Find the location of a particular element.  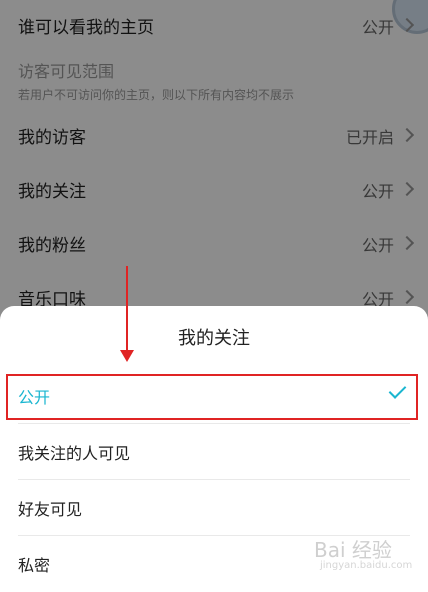

option-label: 好友可见 is located at coordinates (50, 509).